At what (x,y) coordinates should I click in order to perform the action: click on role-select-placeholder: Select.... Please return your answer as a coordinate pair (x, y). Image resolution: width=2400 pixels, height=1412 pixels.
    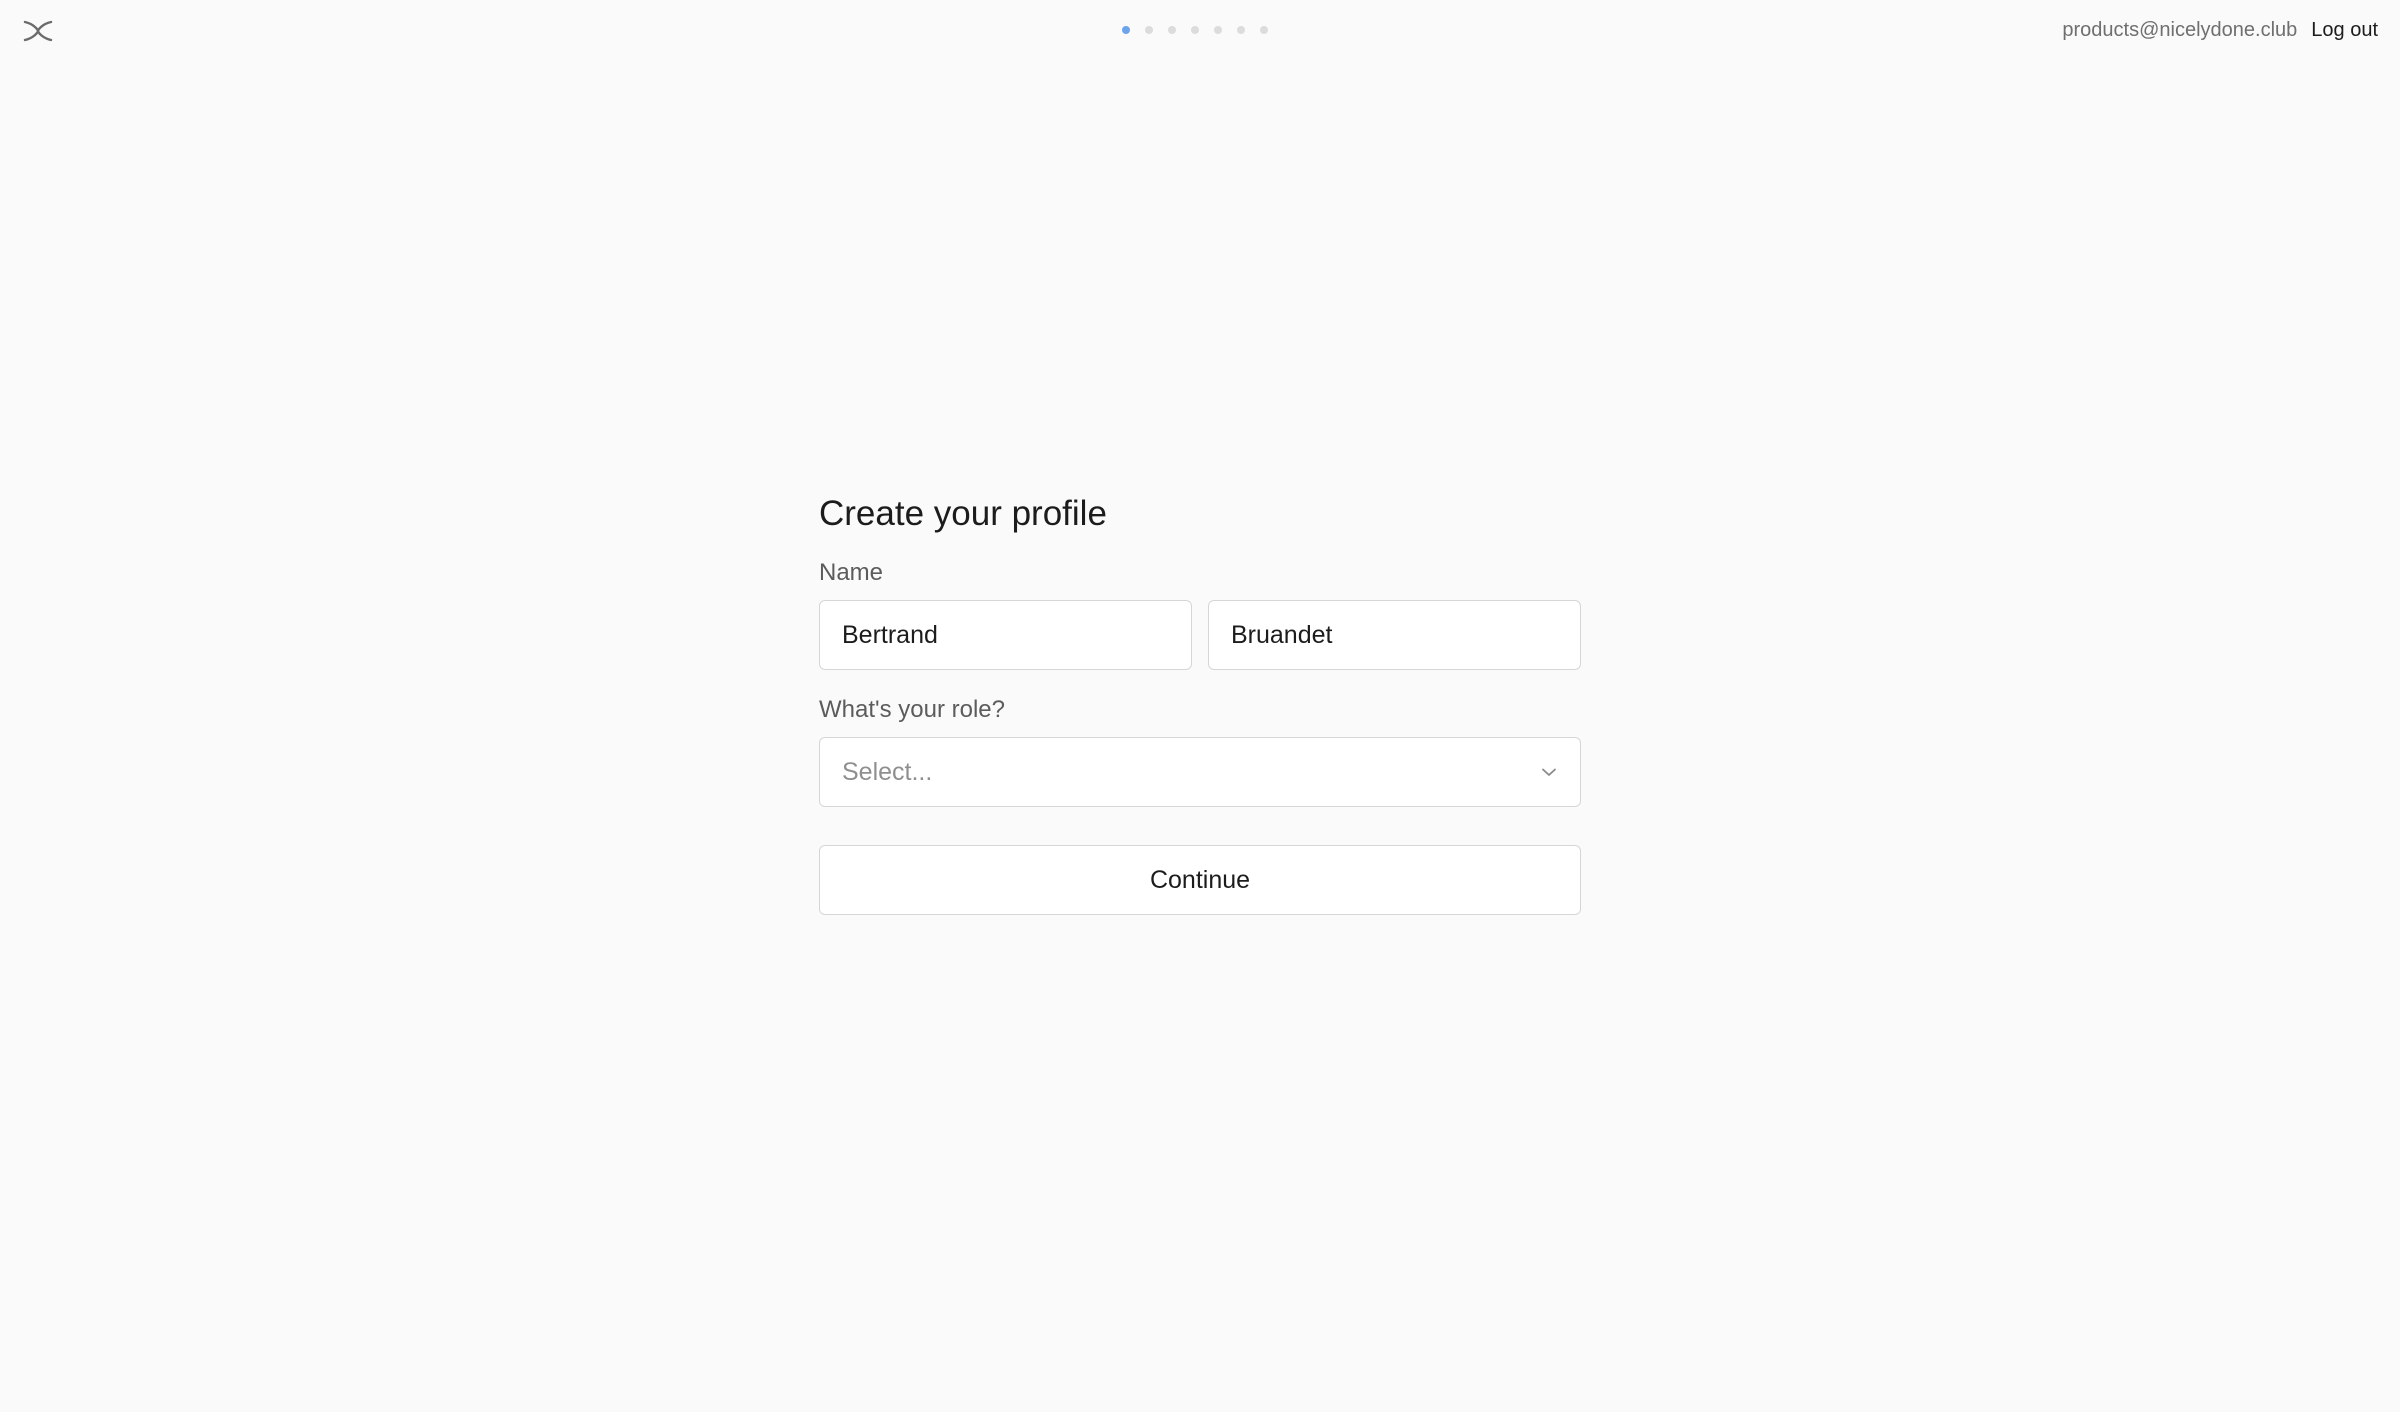
    Looking at the image, I should click on (887, 771).